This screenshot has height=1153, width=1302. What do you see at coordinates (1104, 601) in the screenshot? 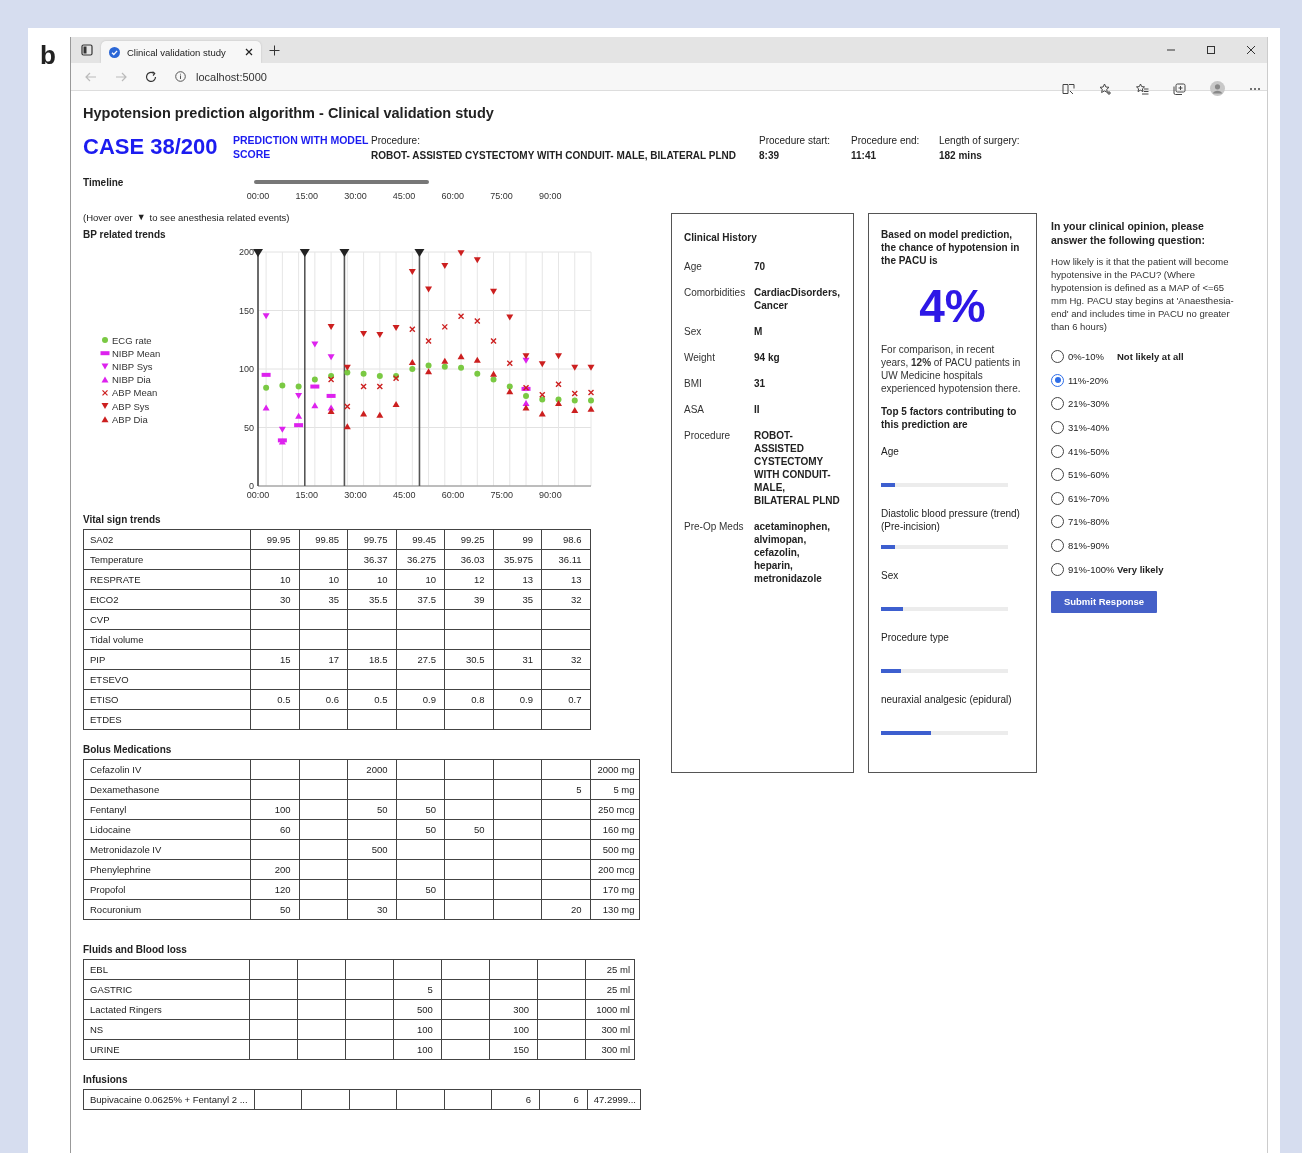
I see `submit-button: Submit Response` at bounding box center [1104, 601].